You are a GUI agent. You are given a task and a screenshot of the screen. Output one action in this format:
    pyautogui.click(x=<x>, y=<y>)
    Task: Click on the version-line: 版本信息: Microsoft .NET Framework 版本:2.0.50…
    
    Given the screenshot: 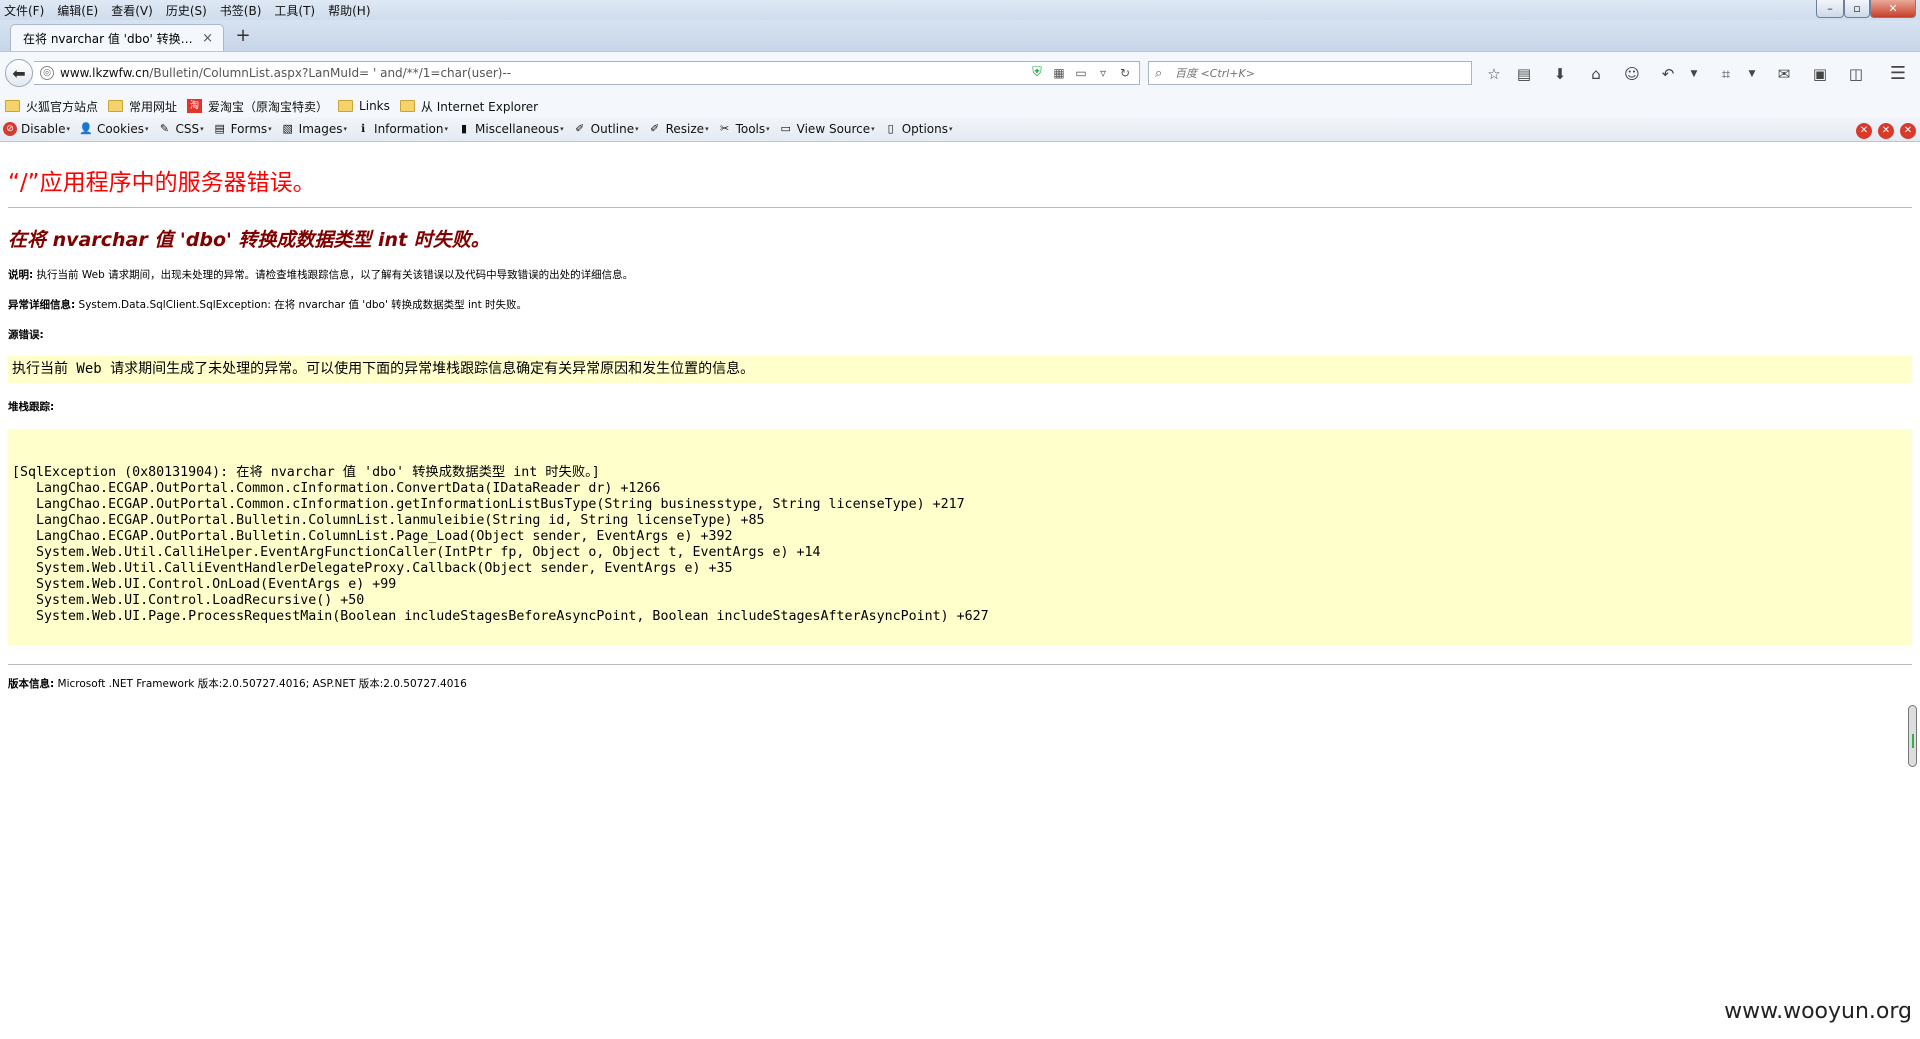 What is the action you would take?
    pyautogui.click(x=237, y=683)
    